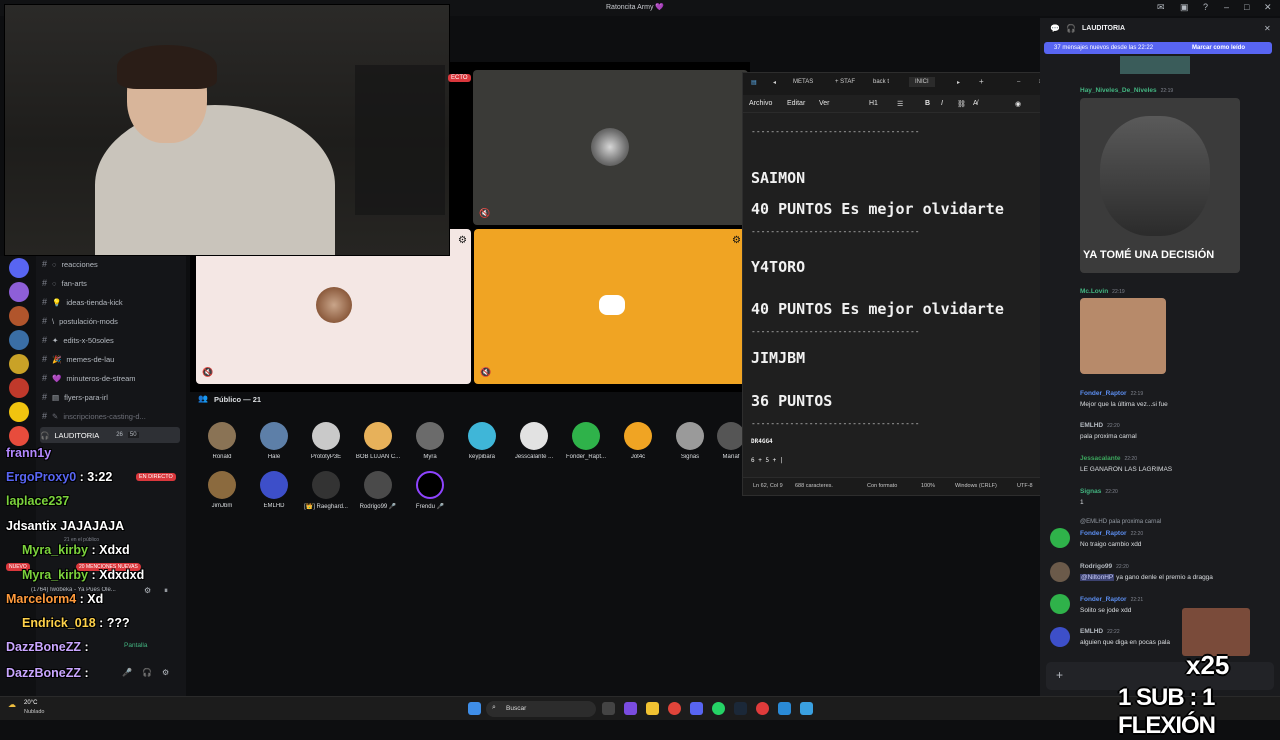 Image resolution: width=1280 pixels, height=740 pixels. What do you see at coordinates (136, 645) in the screenshot?
I see `screen-share-button: Pantalla` at bounding box center [136, 645].